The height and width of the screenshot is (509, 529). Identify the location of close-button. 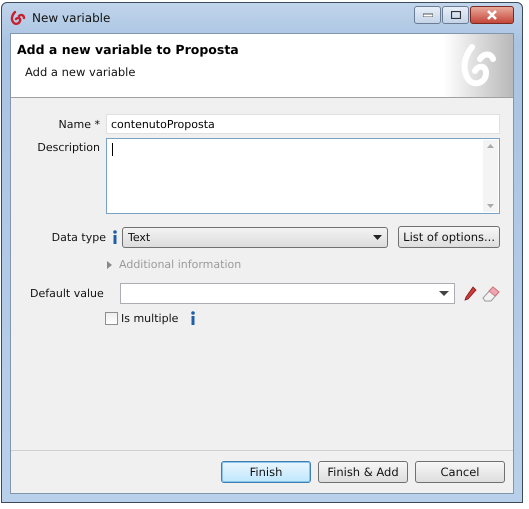
(492, 15).